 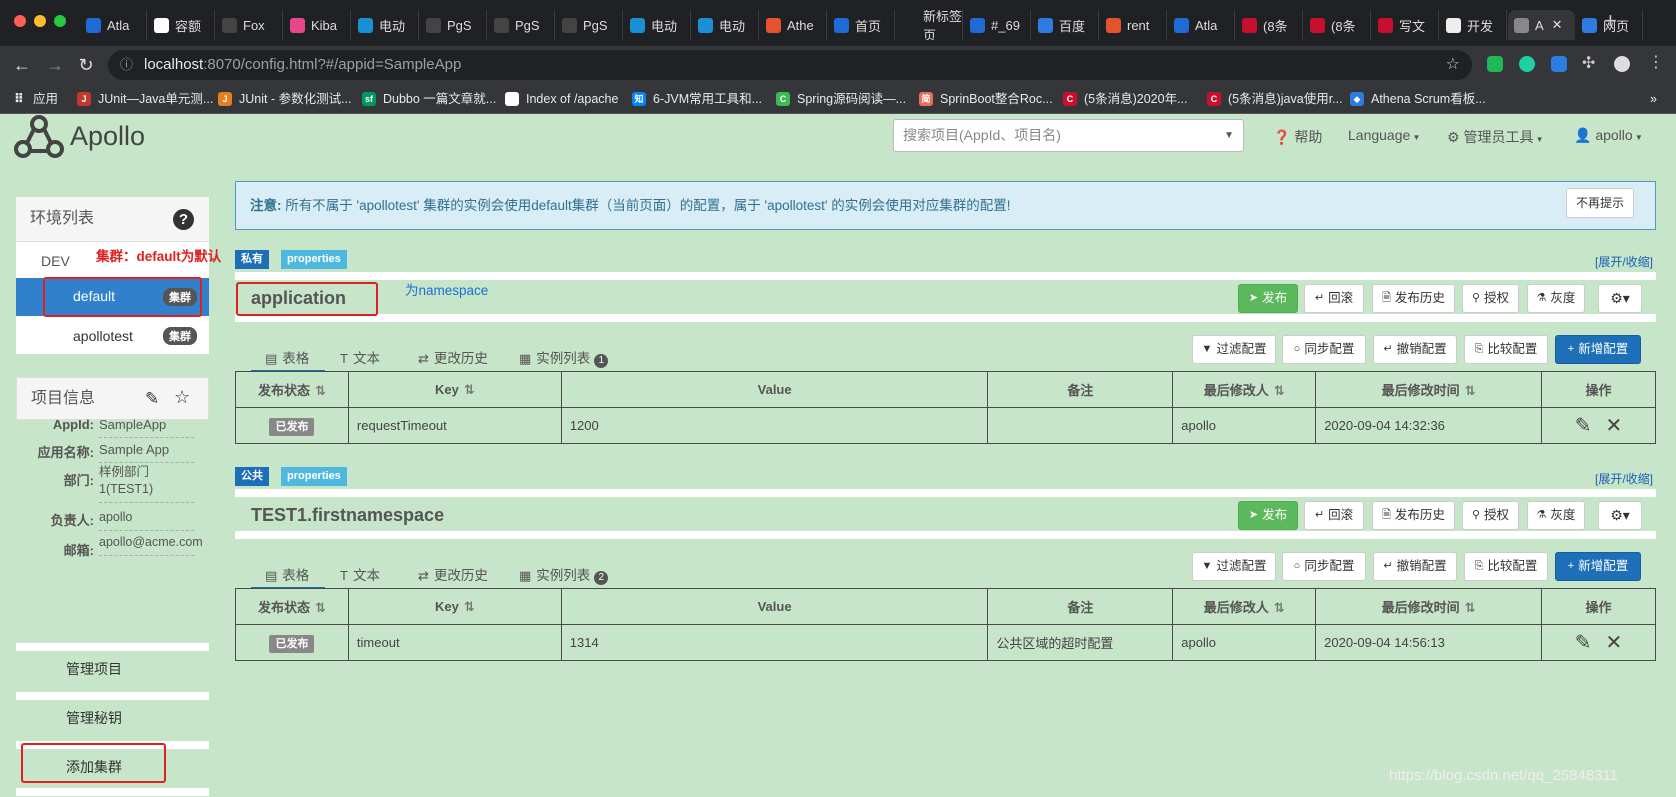 I want to click on browser-tab: Kiba, so click(x=317, y=25).